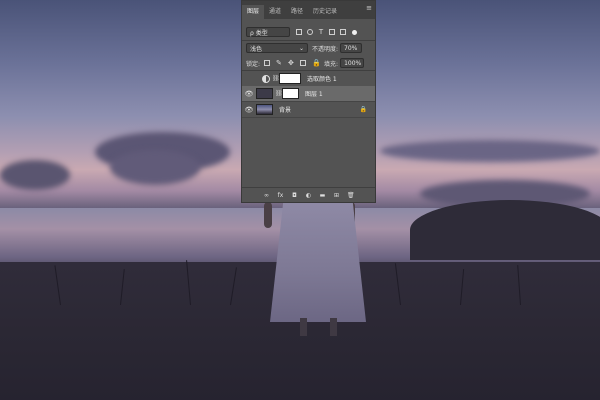 The height and width of the screenshot is (400, 600). I want to click on lock-all-icon: 🔒, so click(316, 63).